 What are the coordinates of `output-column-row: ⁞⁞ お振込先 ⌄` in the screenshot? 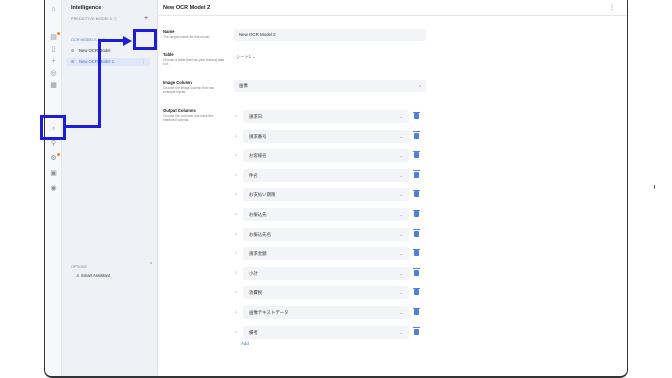 It's located at (330, 214).